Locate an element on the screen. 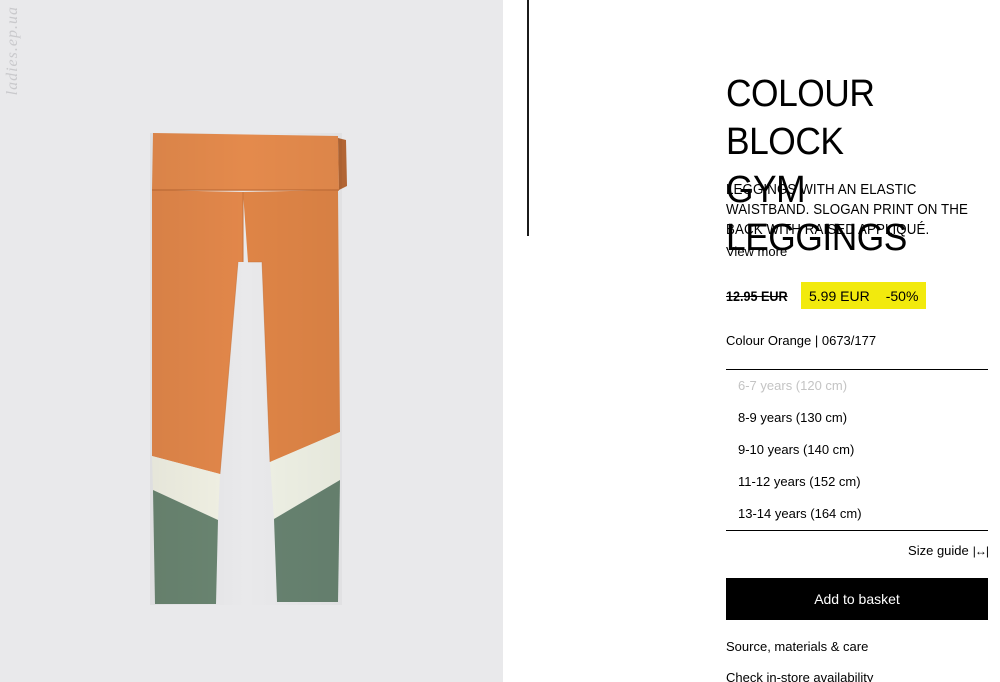 This screenshot has width=1000, height=682. size-option-11-12: 11-12 years (152 cm) is located at coordinates (857, 482).